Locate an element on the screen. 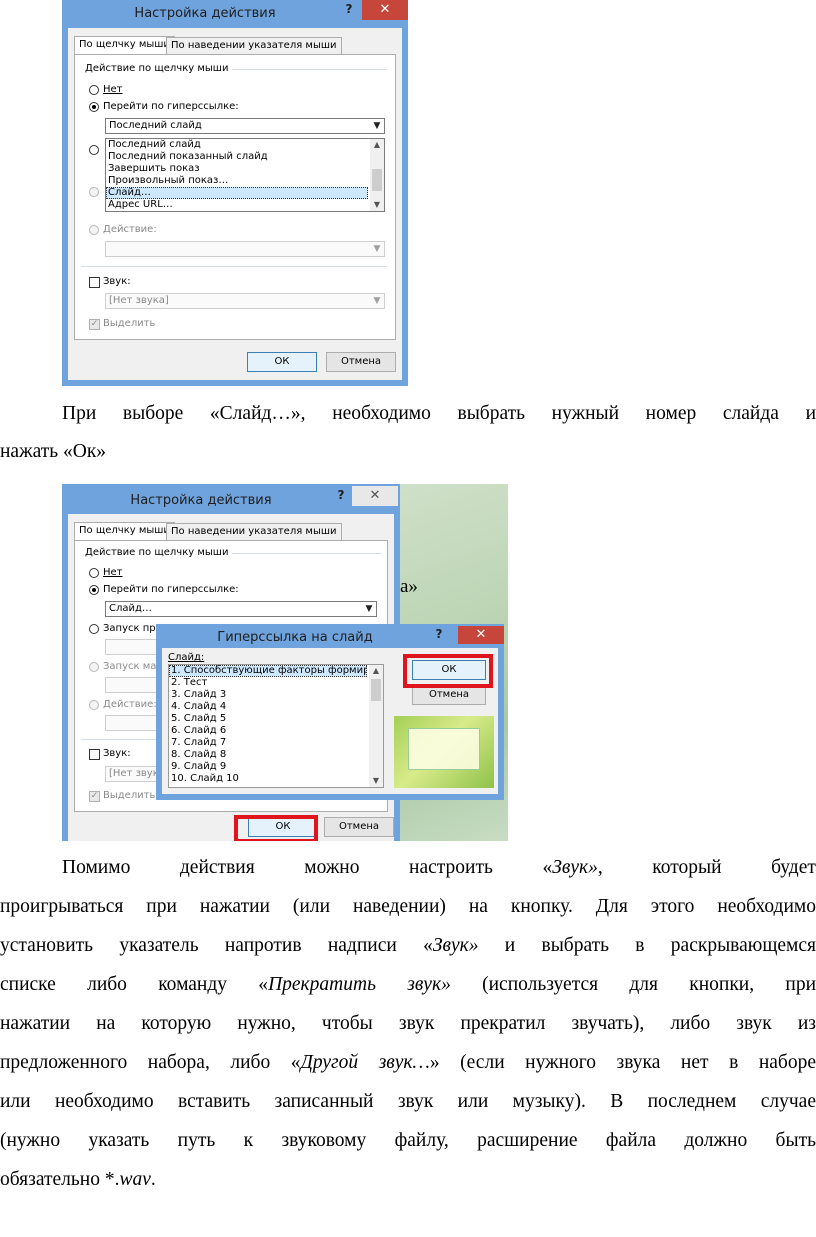 This screenshot has height=1237, width=816. slide-background-text: а» is located at coordinates (409, 586).